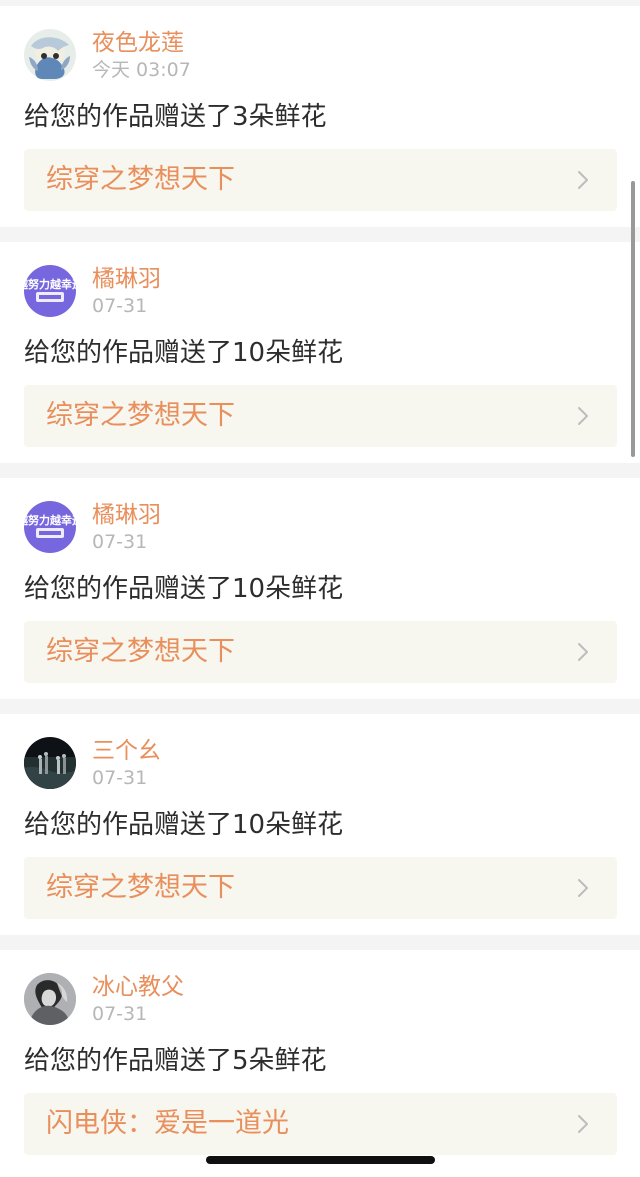 Image resolution: width=640 pixels, height=1177 pixels. I want to click on gift-message: 给您的作品赠送了3朵鲜花, so click(175, 117).